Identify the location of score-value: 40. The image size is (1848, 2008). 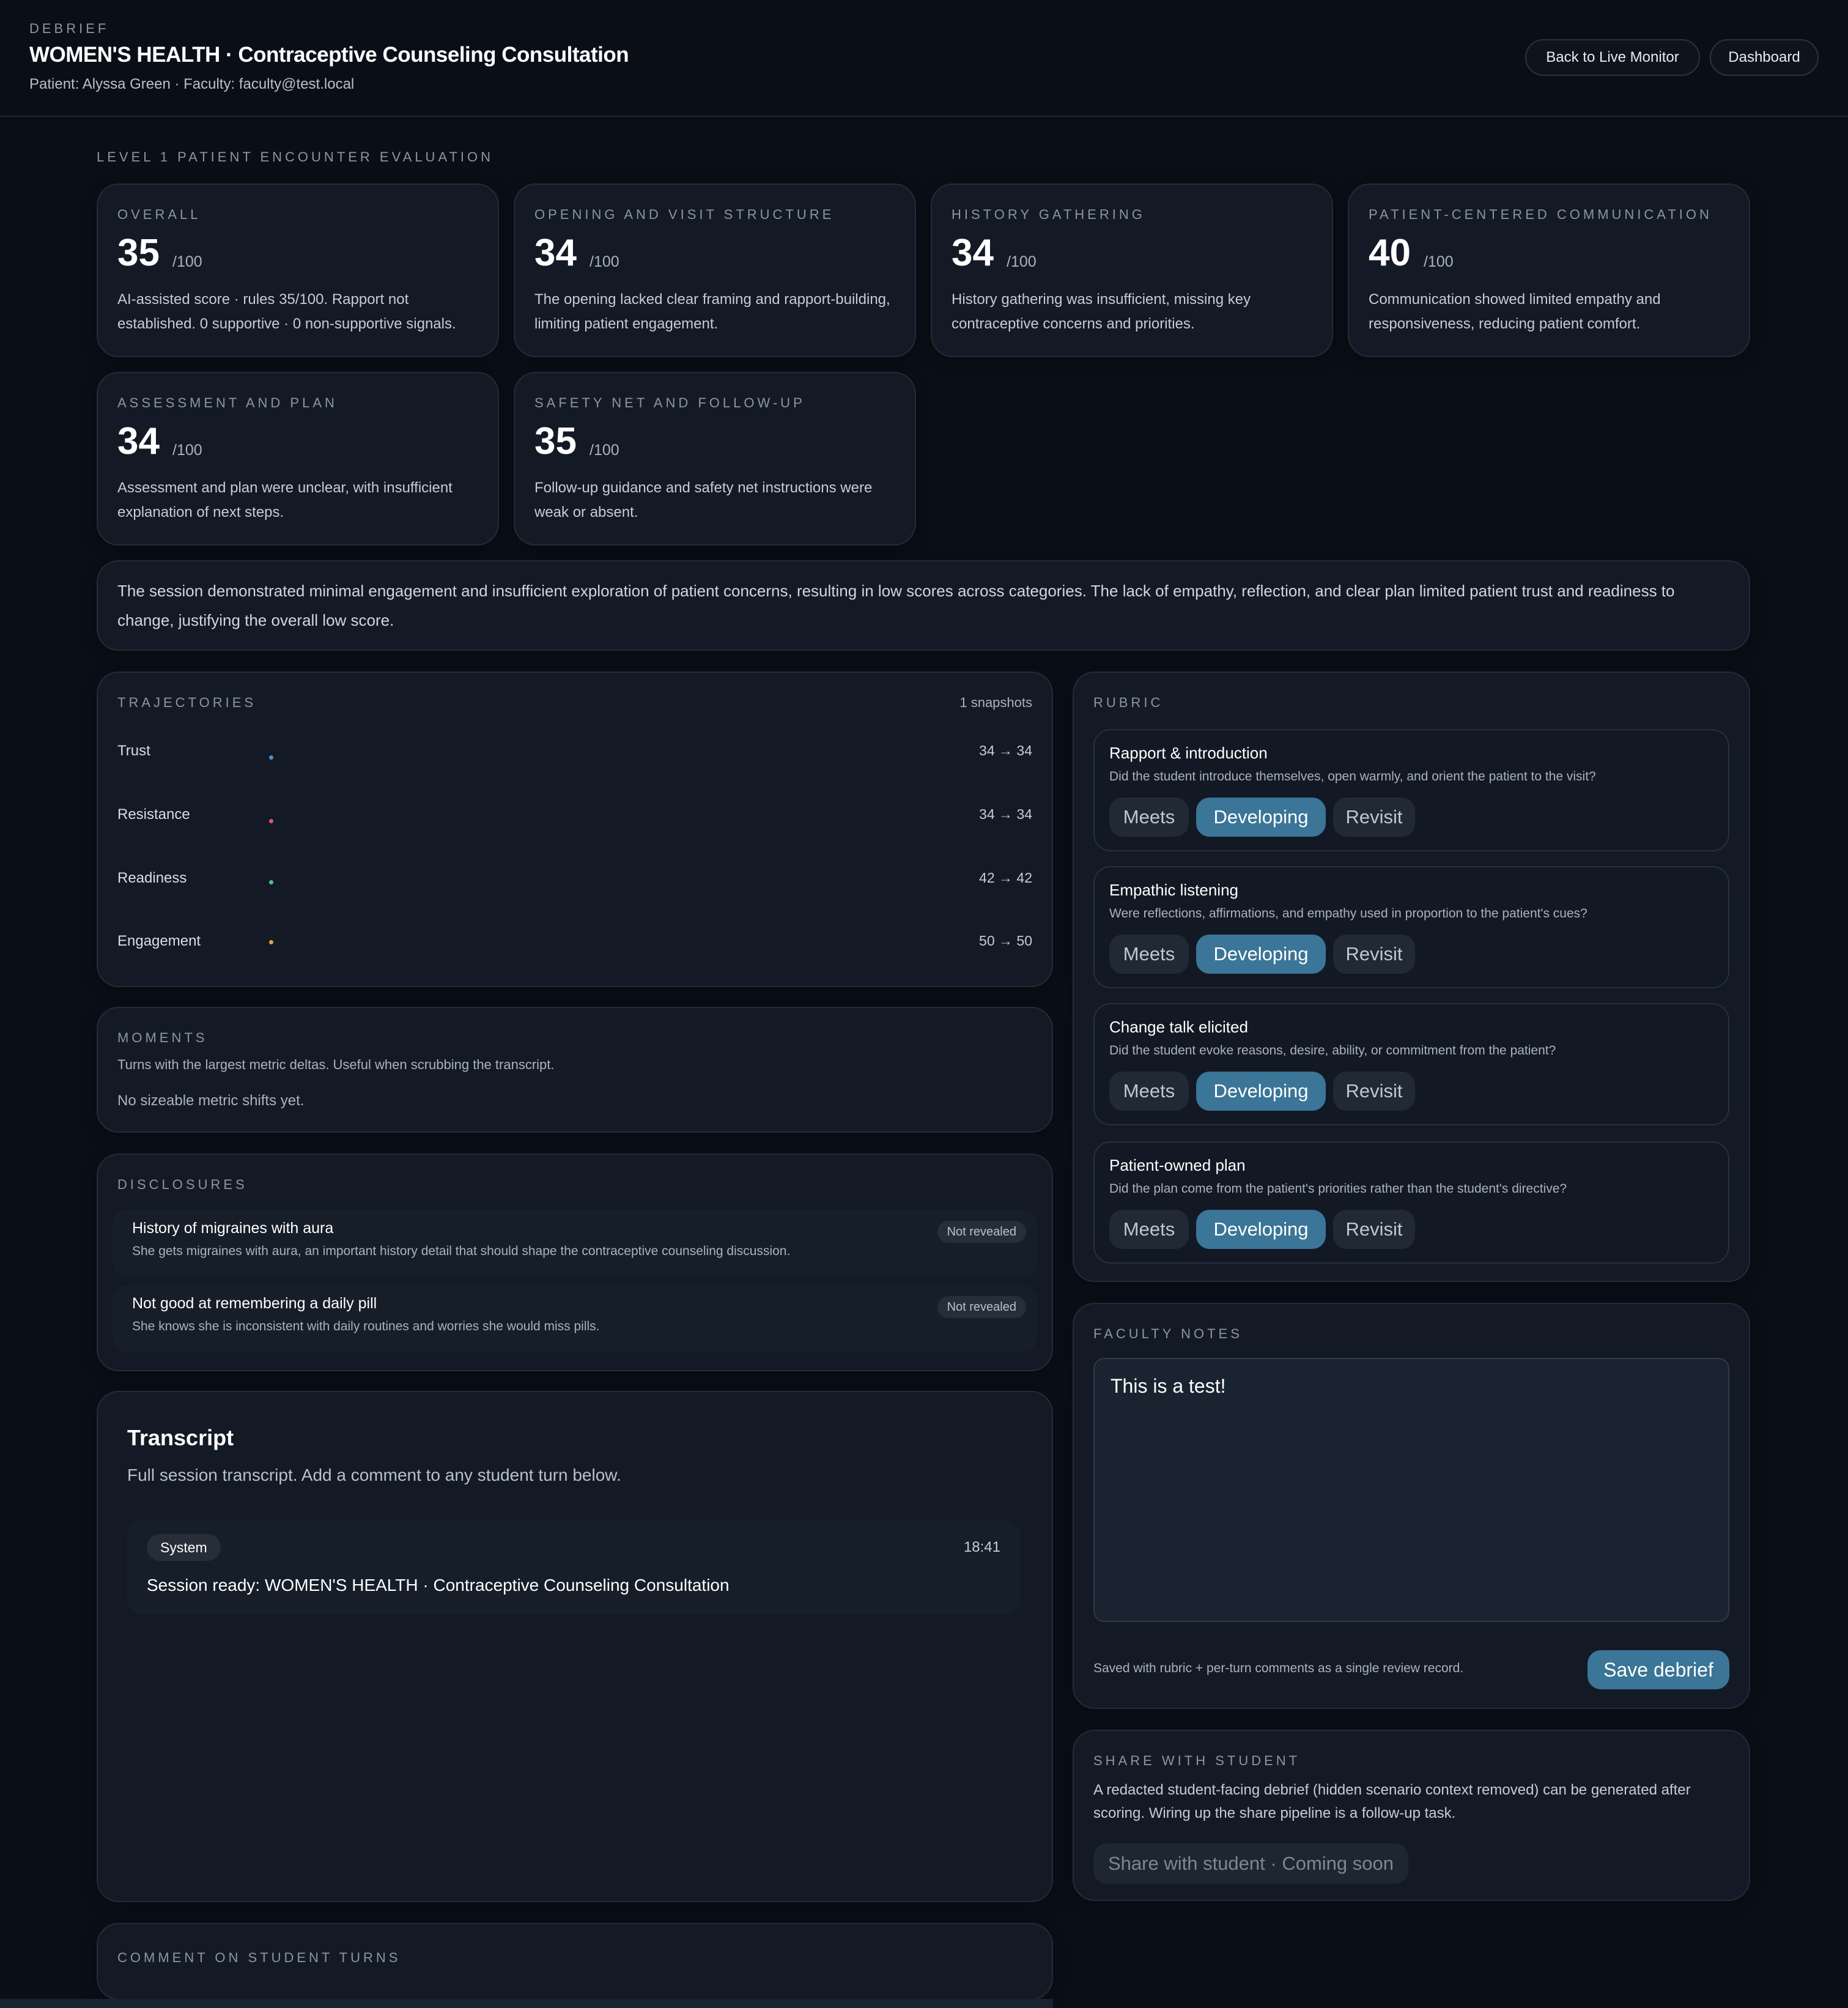
(1390, 253).